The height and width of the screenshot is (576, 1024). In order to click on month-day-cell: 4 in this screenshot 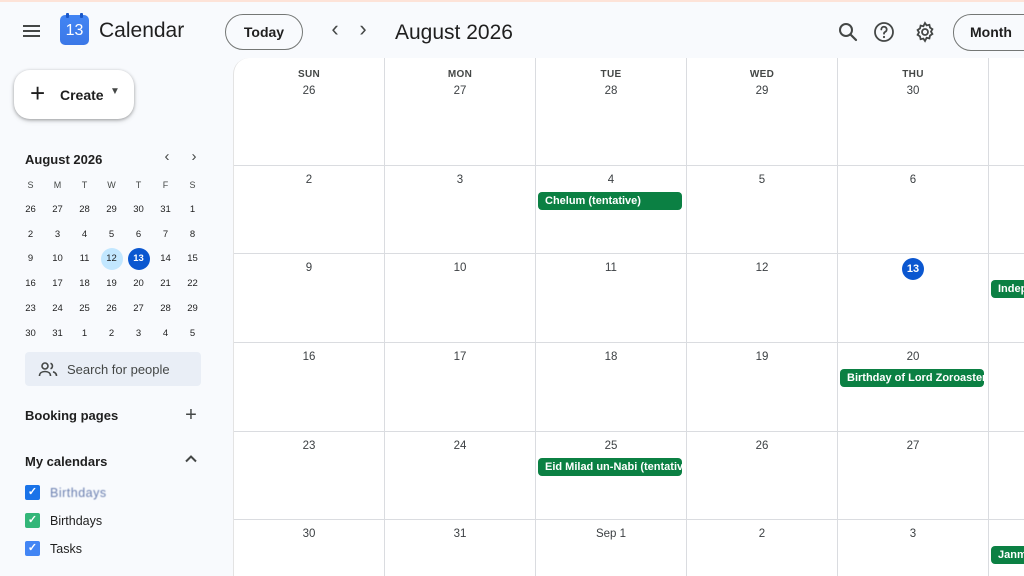, I will do `click(611, 210)`.